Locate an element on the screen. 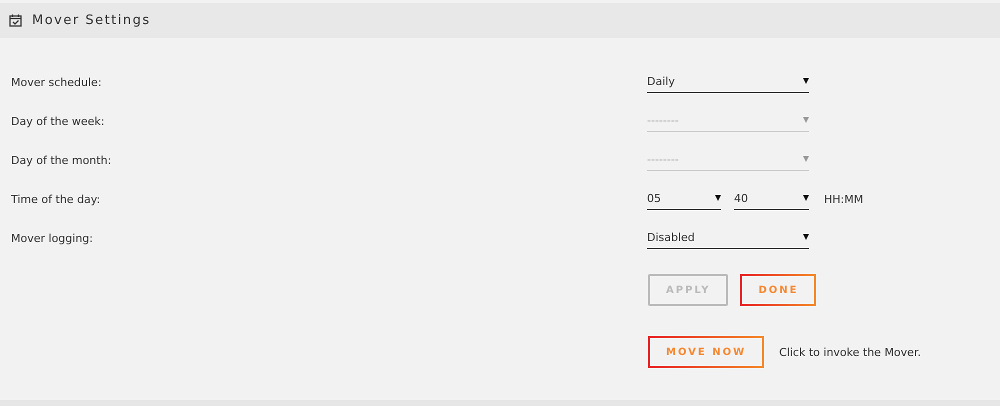 This screenshot has width=1000, height=406. field-label: Mover logging: is located at coordinates (52, 238).